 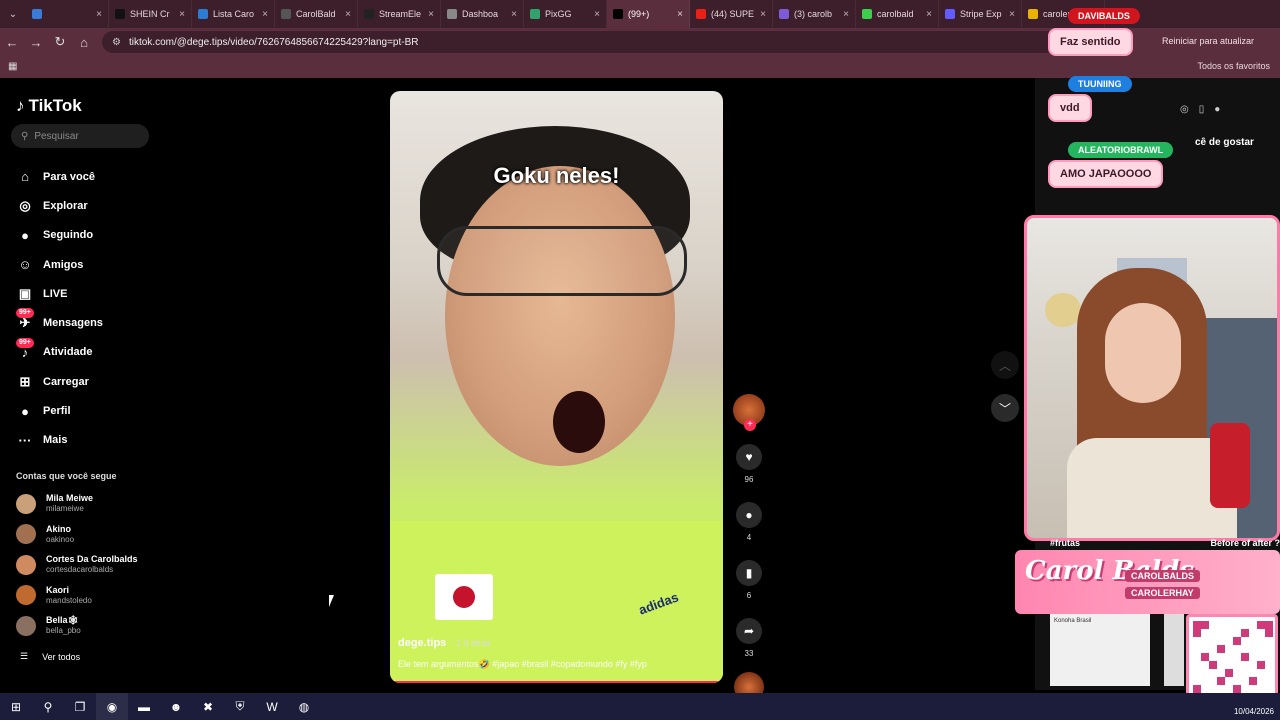 What do you see at coordinates (304, 706) in the screenshot?
I see `obs-icon: ◍` at bounding box center [304, 706].